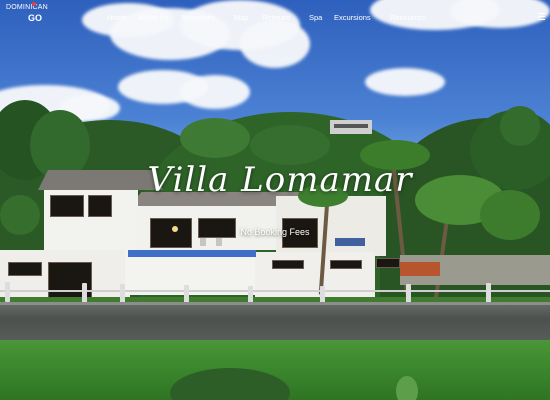  What do you see at coordinates (27, 7) in the screenshot?
I see `logo-text-top: DOMINICAN` at bounding box center [27, 7].